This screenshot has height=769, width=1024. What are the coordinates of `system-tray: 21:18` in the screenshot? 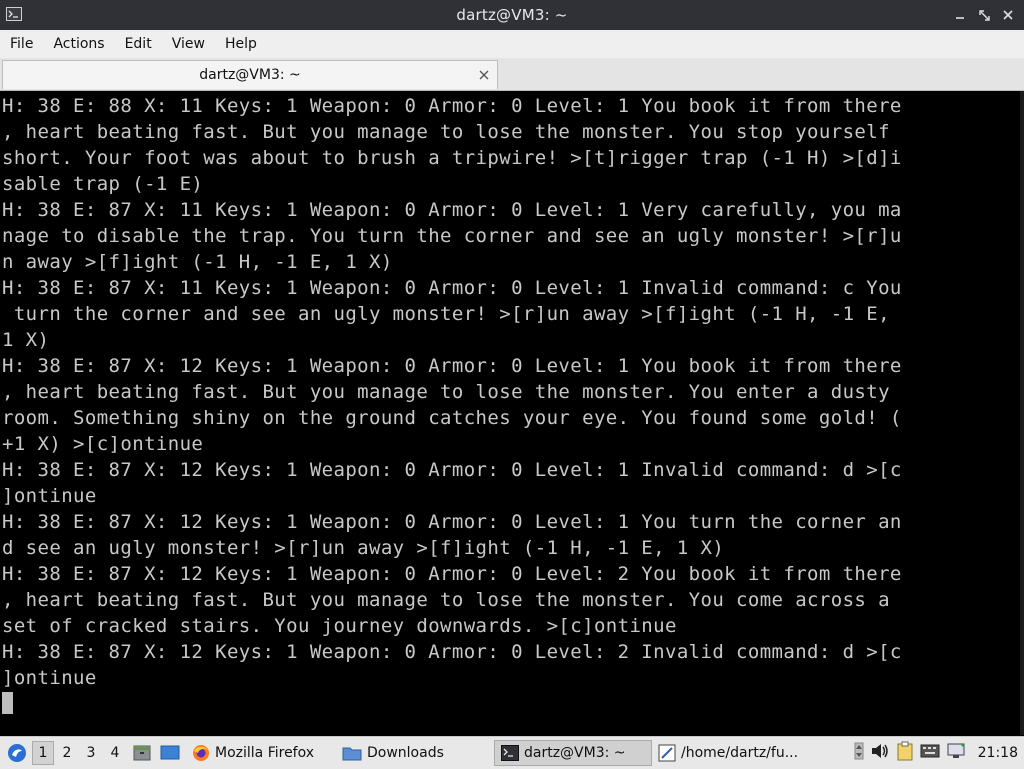 It's located at (939, 753).